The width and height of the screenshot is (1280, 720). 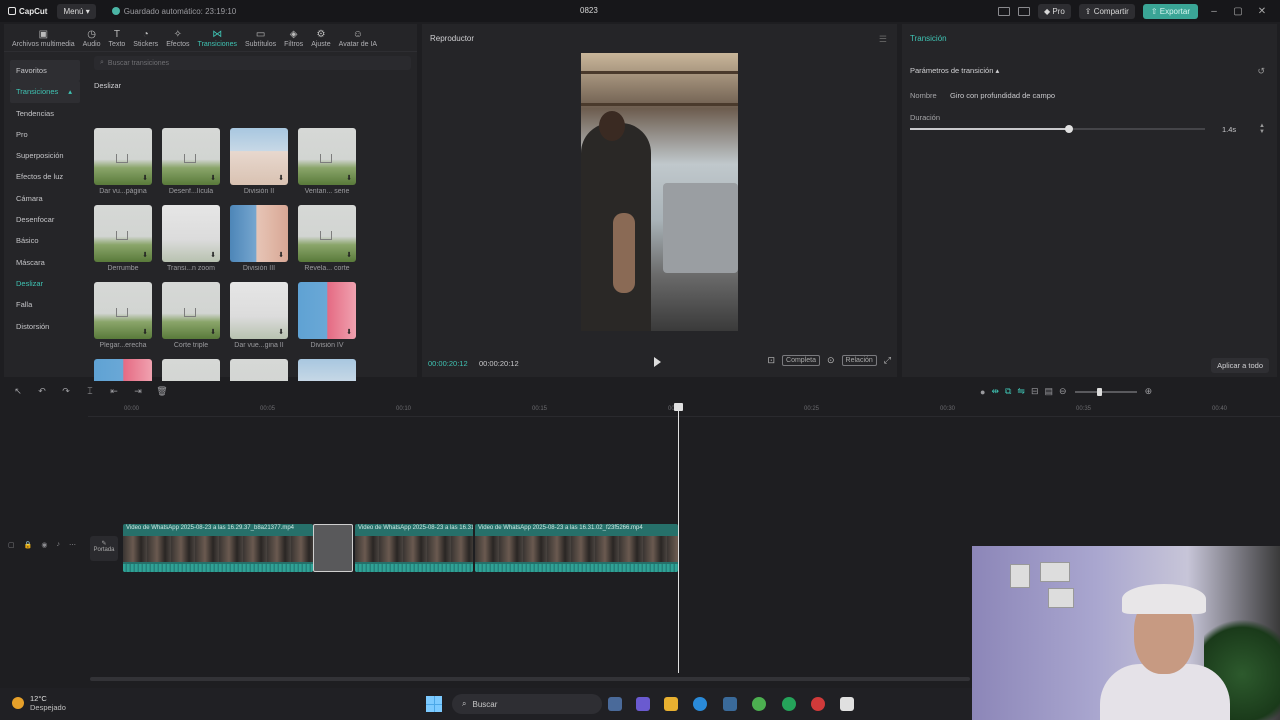 I want to click on start-icon, so click(x=434, y=704).